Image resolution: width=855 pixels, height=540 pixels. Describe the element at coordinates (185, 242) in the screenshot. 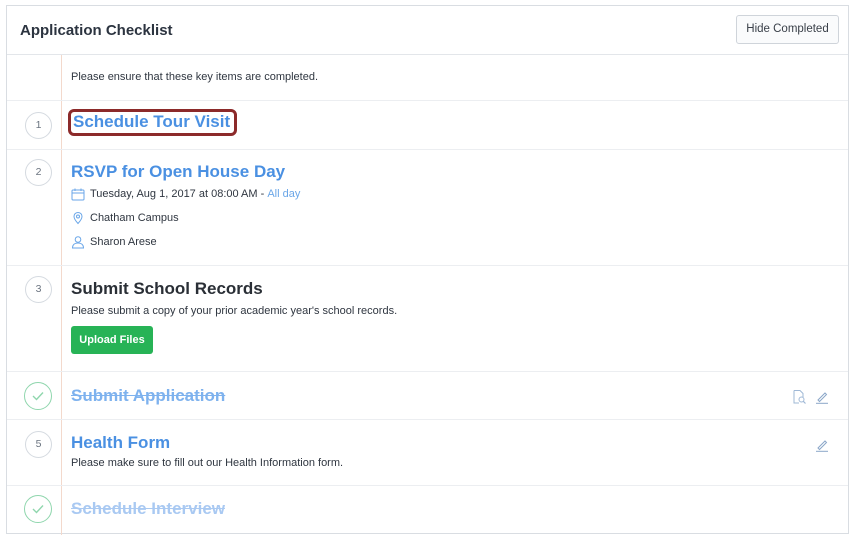

I see `event-person: Sharon Arese` at that location.